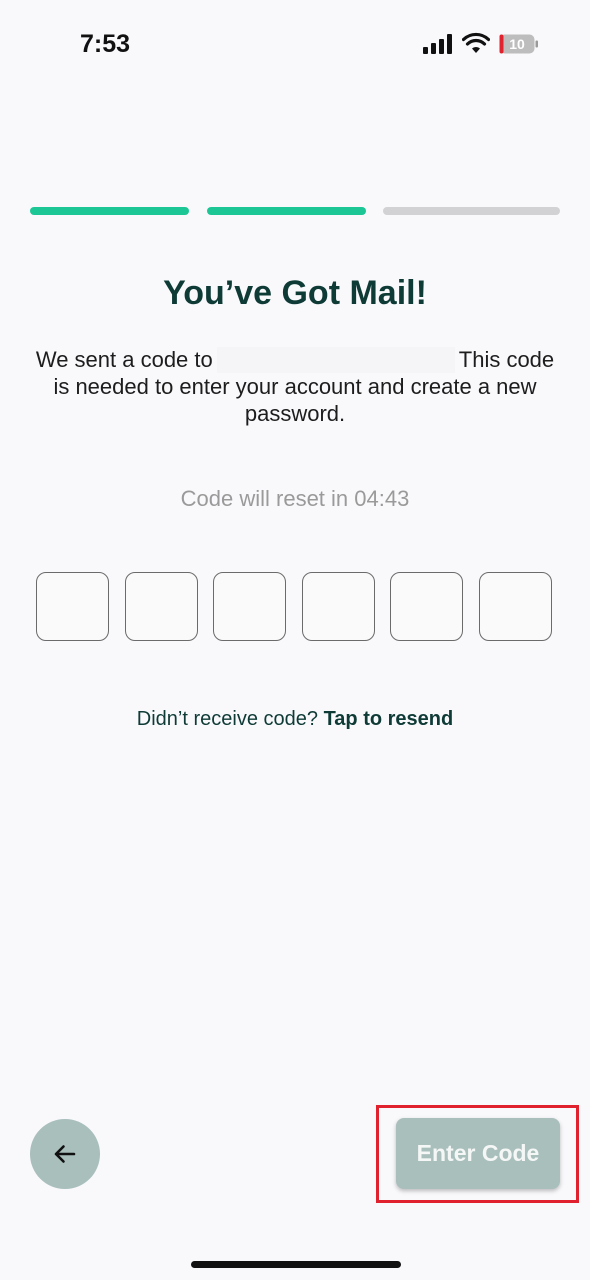  What do you see at coordinates (335, 360) in the screenshot?
I see `redacted-email` at bounding box center [335, 360].